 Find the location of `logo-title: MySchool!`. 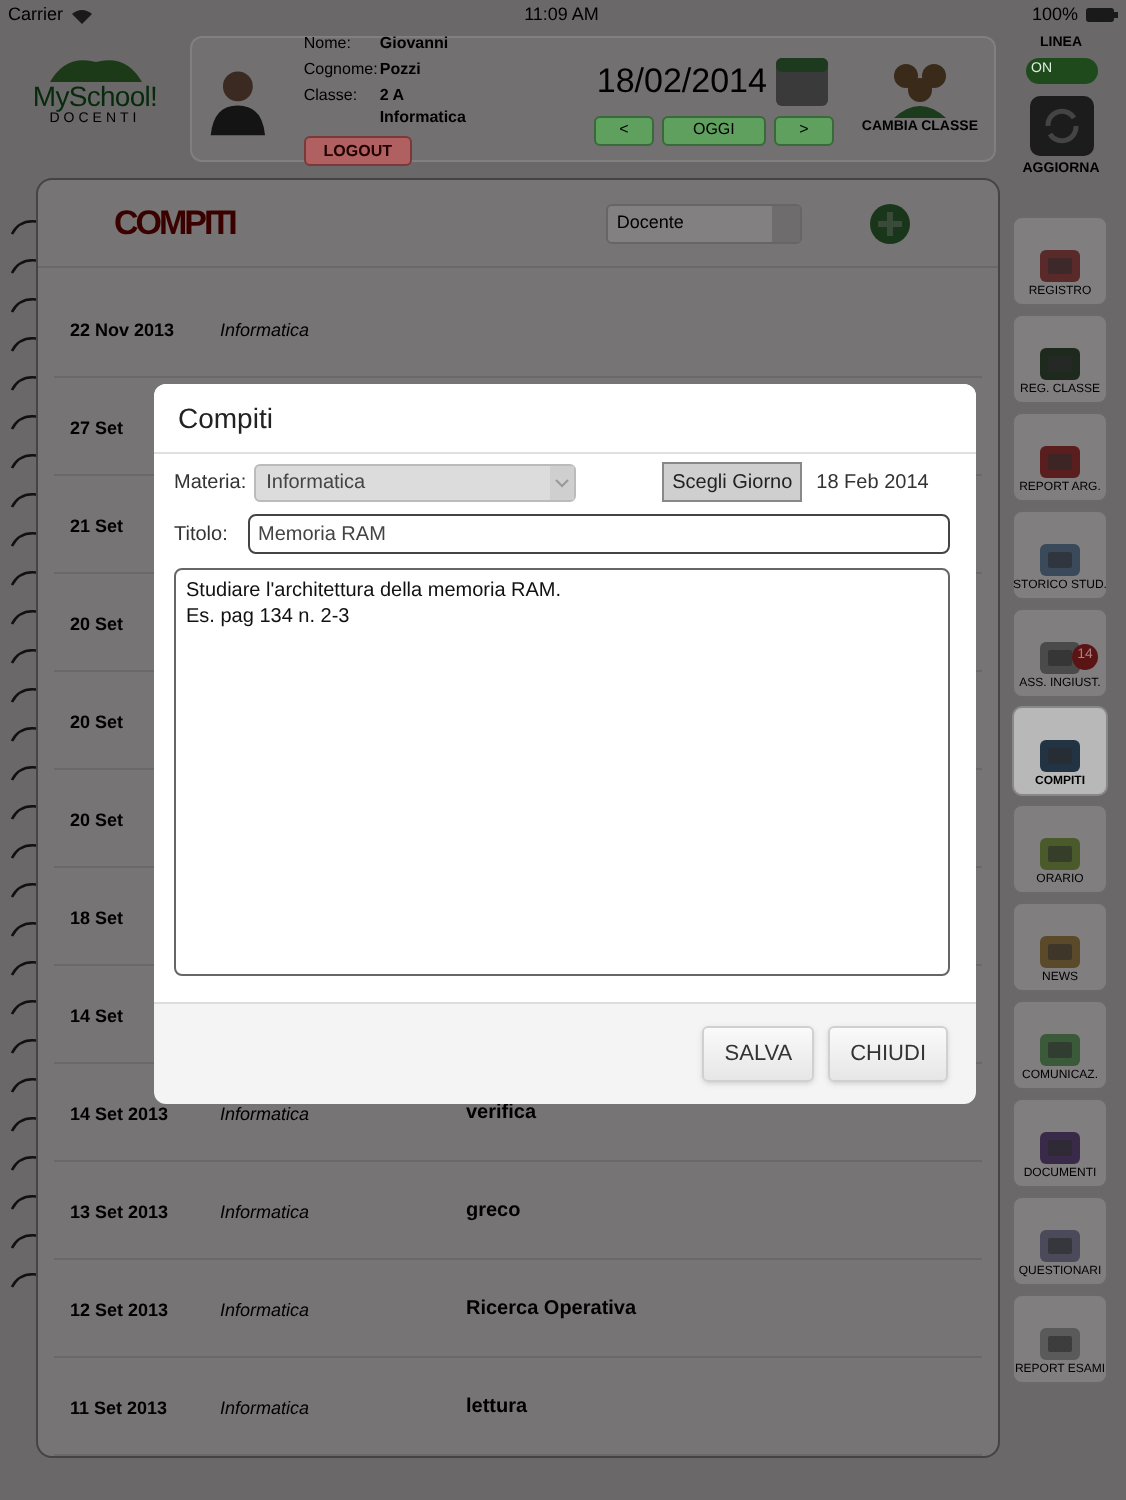

logo-title: MySchool! is located at coordinates (95, 96).